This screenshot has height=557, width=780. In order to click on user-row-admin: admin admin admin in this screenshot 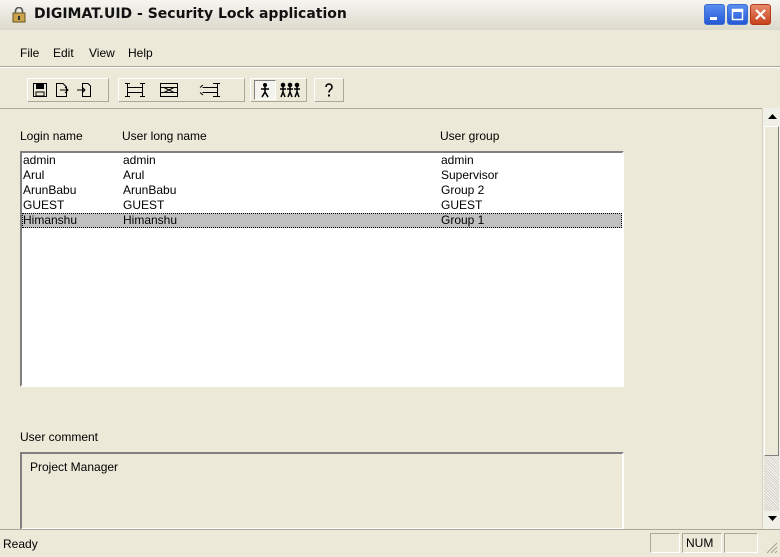, I will do `click(322, 160)`.